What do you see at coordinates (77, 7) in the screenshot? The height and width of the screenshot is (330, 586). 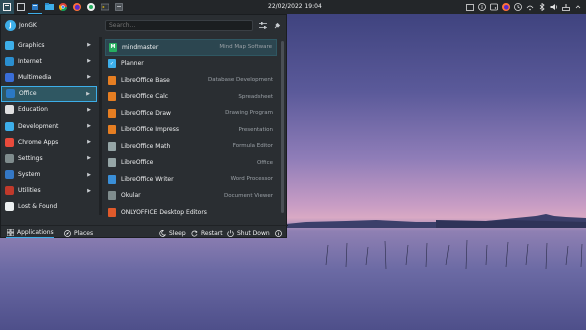 I see `taskbar-firefox` at bounding box center [77, 7].